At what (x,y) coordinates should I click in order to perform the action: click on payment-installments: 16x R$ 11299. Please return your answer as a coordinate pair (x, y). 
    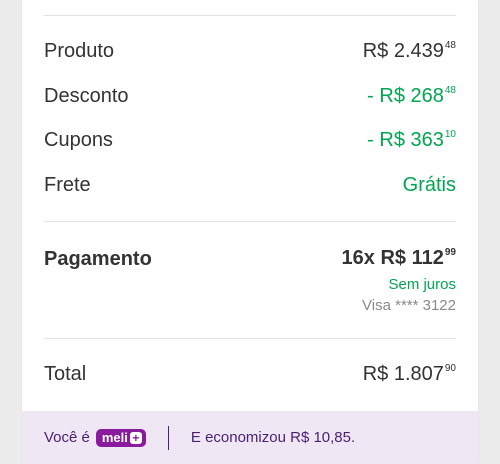
    Looking at the image, I should click on (399, 258).